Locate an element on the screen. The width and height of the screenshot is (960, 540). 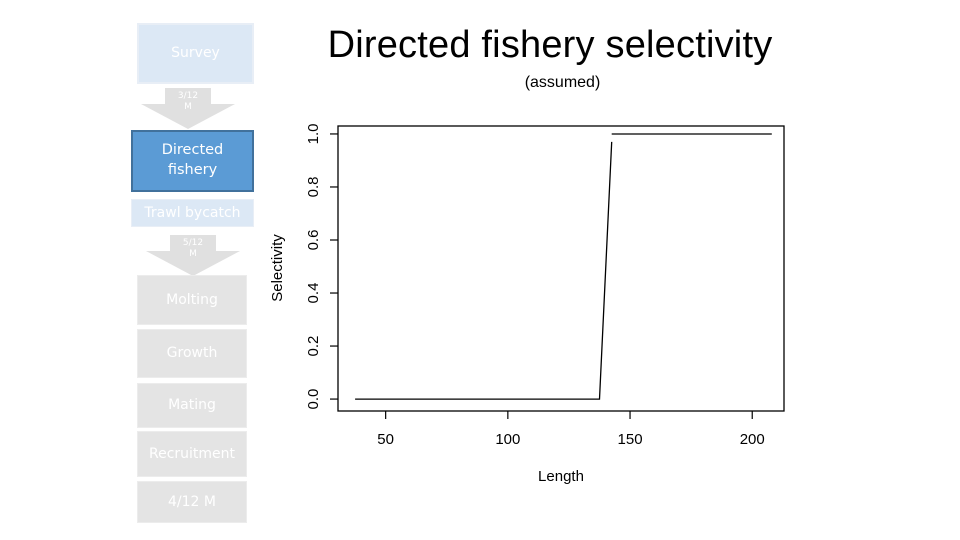
x-axis: 50 100 150 200 is located at coordinates (571, 429).